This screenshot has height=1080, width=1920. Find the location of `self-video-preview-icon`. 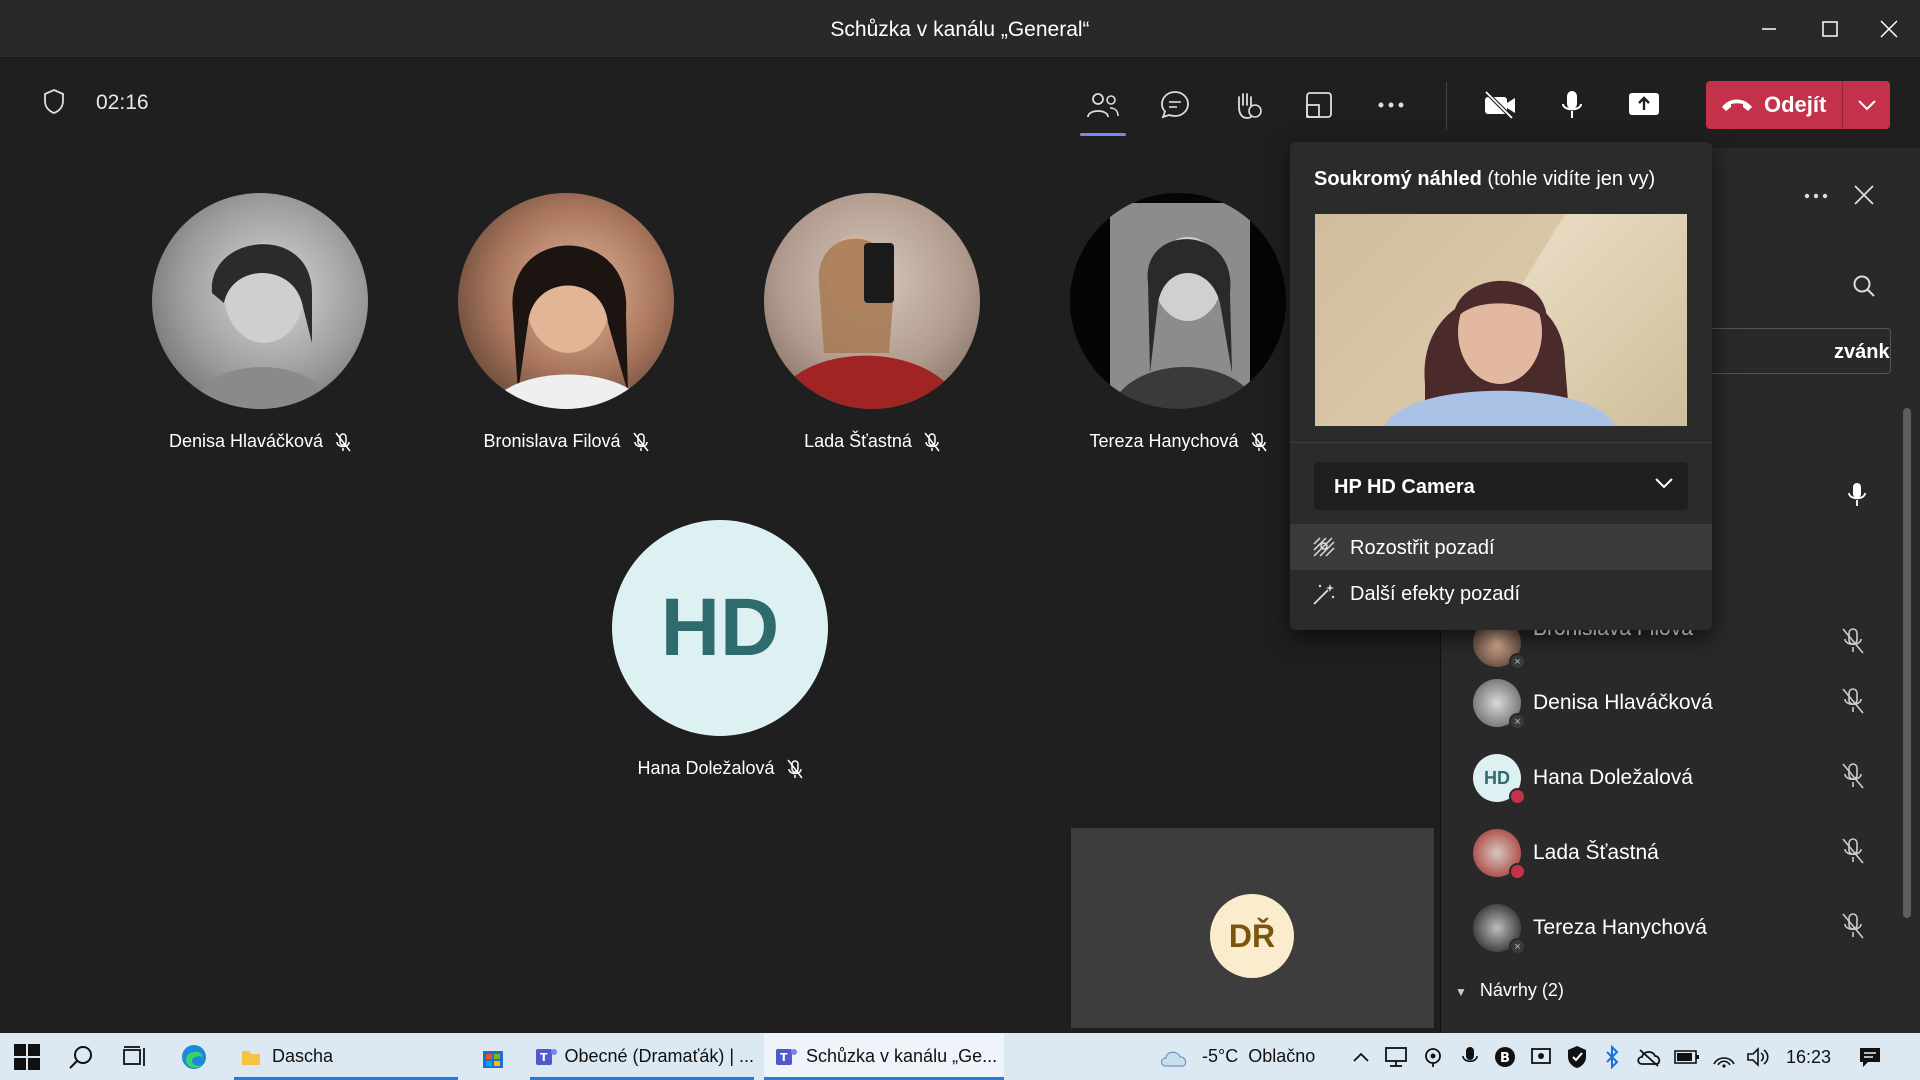

self-video-preview-icon is located at coordinates (1465, 320).